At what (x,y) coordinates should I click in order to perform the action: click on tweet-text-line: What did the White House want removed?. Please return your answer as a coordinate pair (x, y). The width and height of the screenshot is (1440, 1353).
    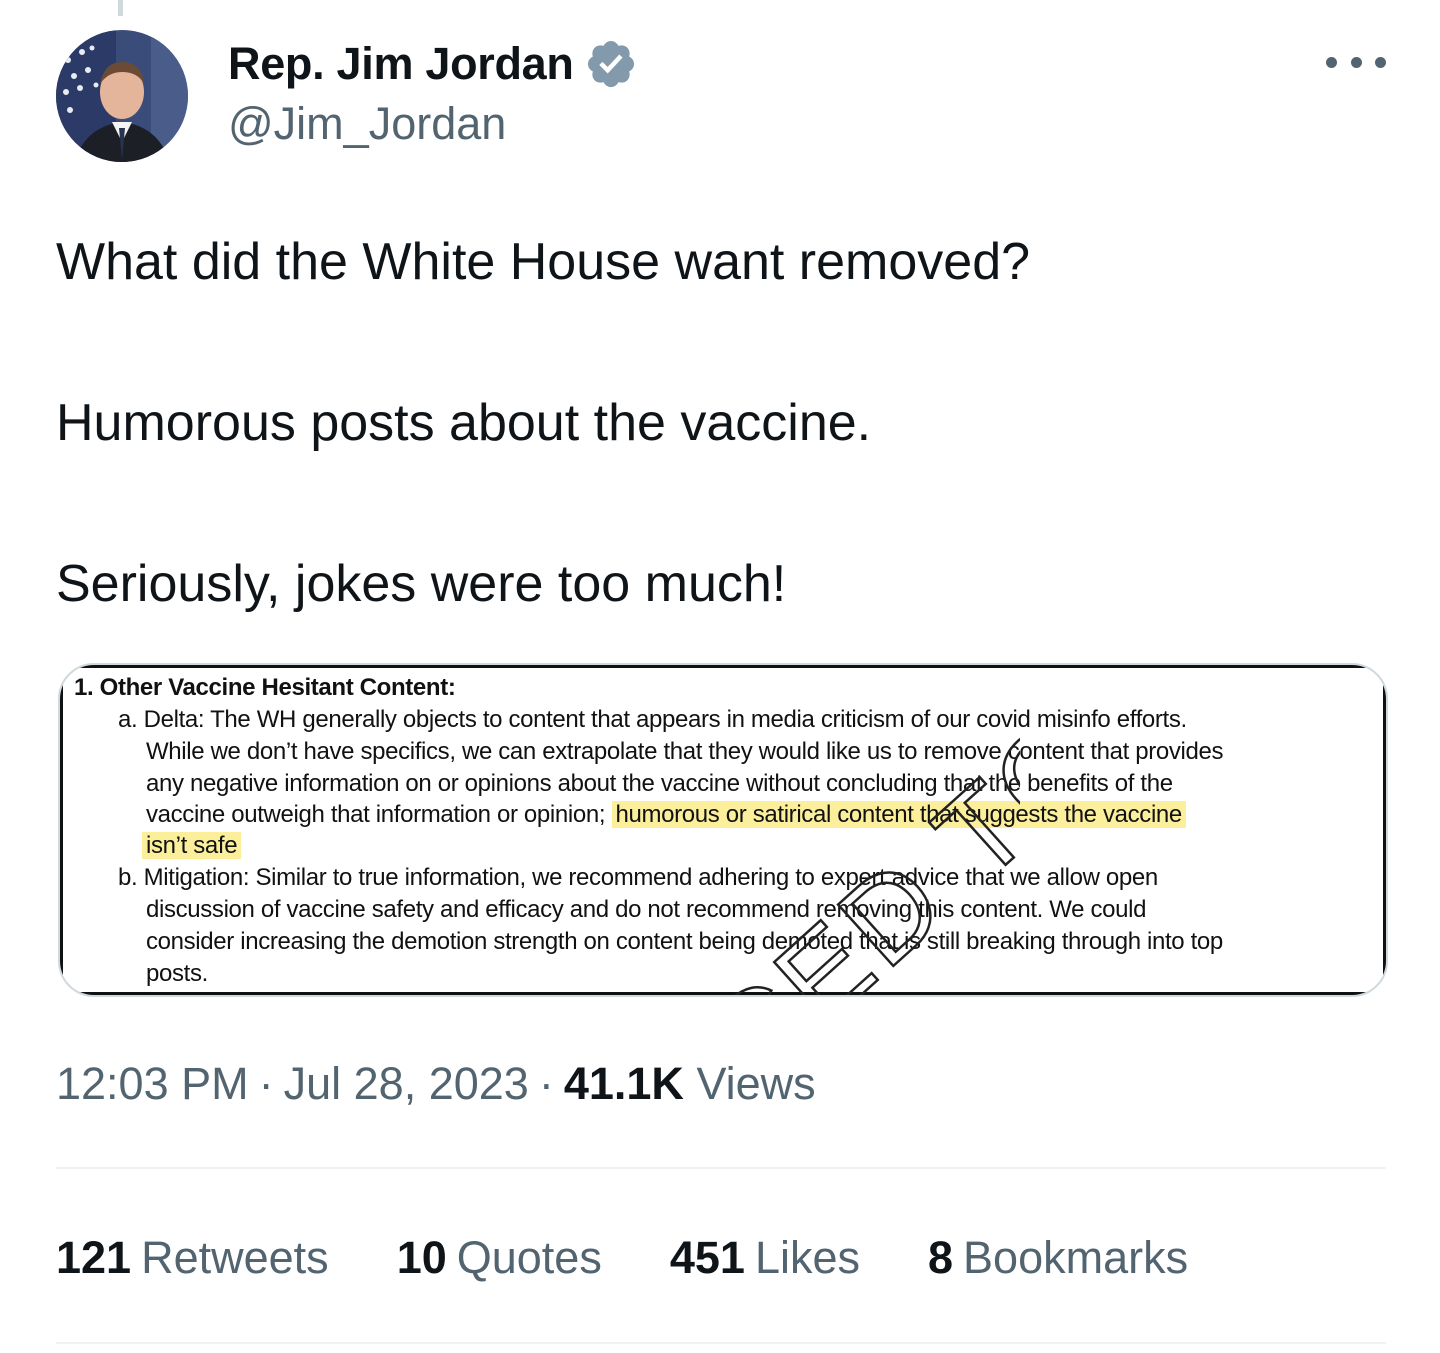
    Looking at the image, I should click on (543, 262).